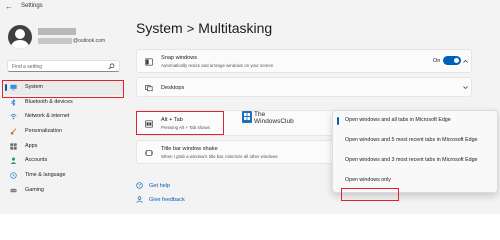 This screenshot has height=240, width=500. What do you see at coordinates (452, 60) in the screenshot?
I see `snap-windows-toggle` at bounding box center [452, 60].